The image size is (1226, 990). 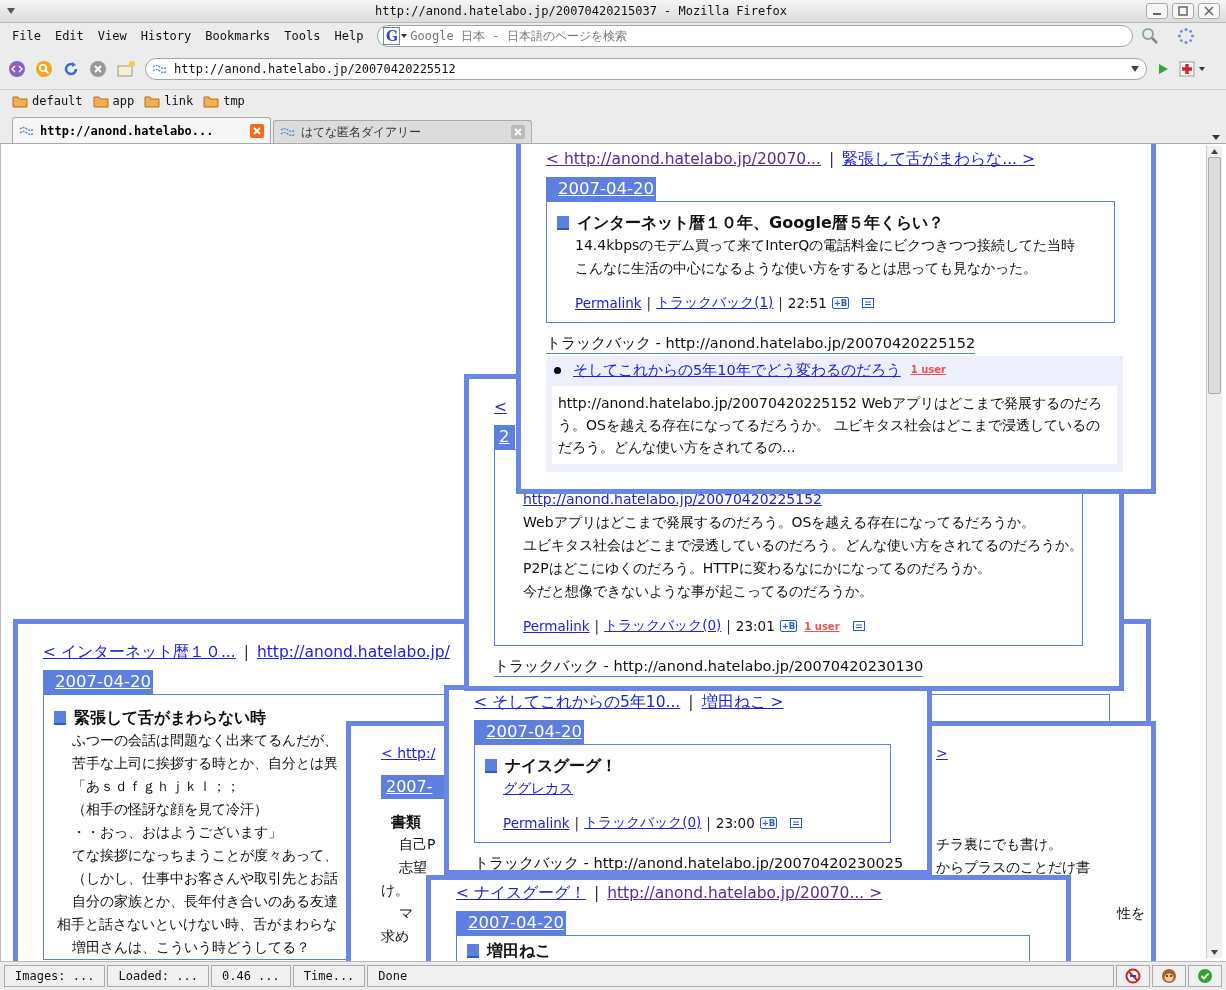 I want to click on prev-link: < ナイスグーグ！, so click(x=521, y=893).